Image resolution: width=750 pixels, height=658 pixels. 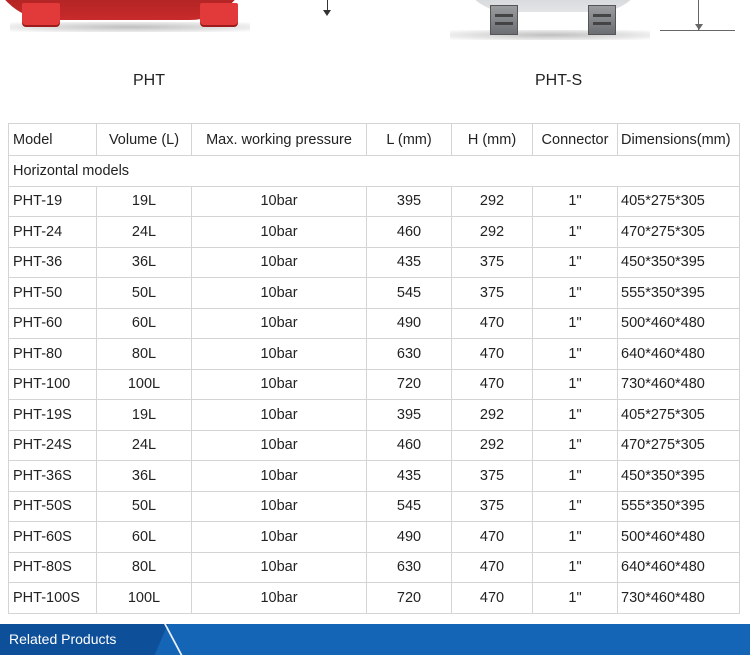 I want to click on cell-model: PHT-36, so click(x=52, y=262).